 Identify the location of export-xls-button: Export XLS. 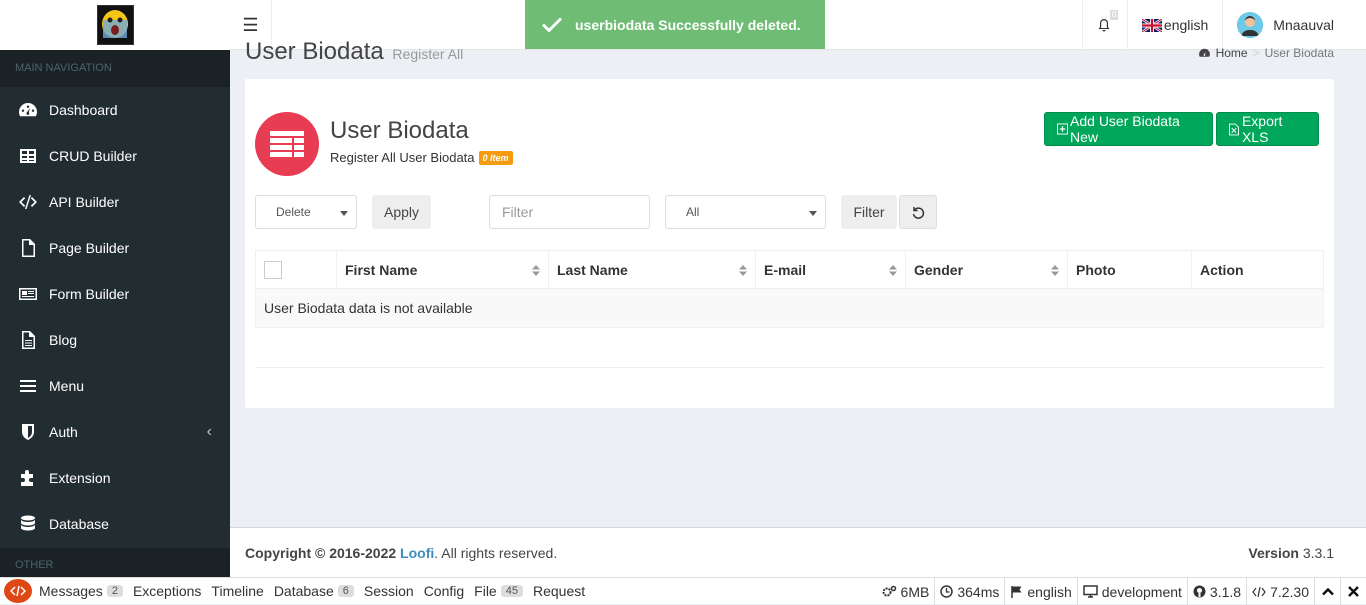
(1267, 129).